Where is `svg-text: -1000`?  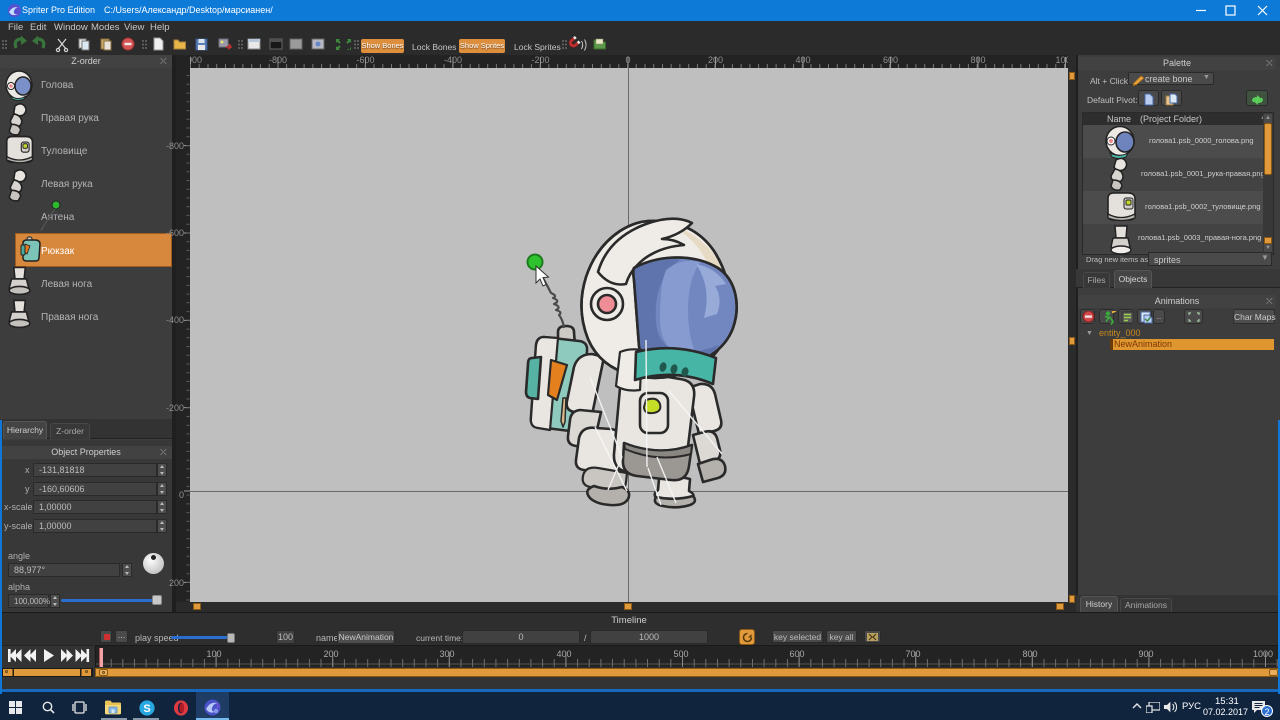
svg-text: -1000 is located at coordinates (196, 60).